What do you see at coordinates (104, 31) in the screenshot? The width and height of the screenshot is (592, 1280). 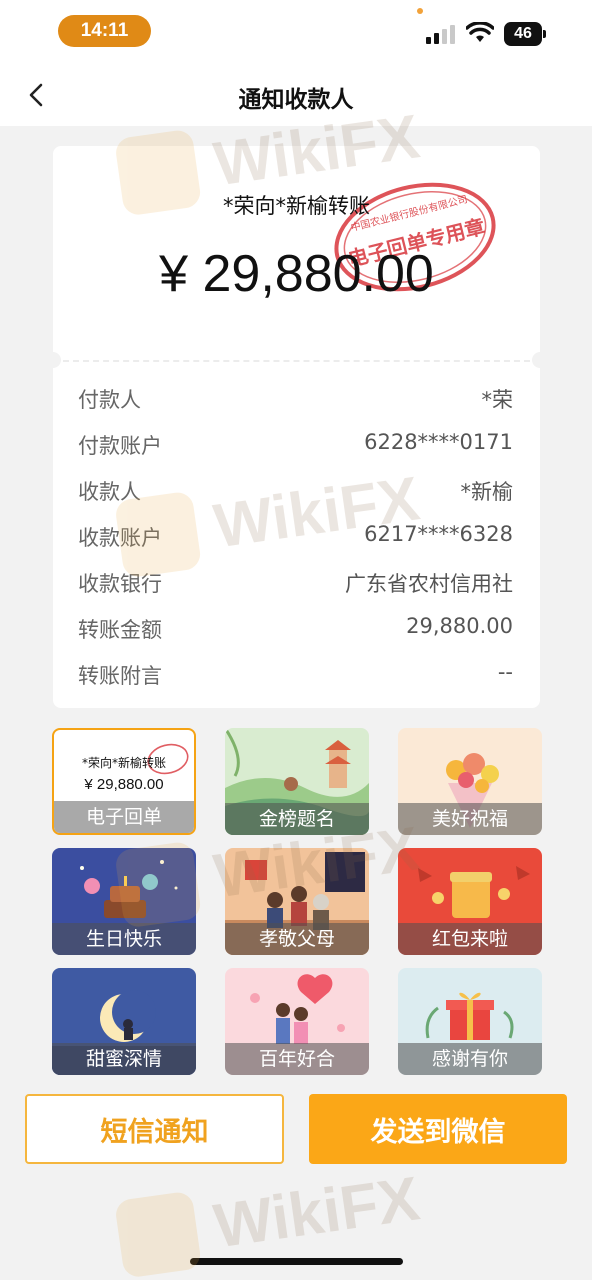 I see `status-time: 14:11` at bounding box center [104, 31].